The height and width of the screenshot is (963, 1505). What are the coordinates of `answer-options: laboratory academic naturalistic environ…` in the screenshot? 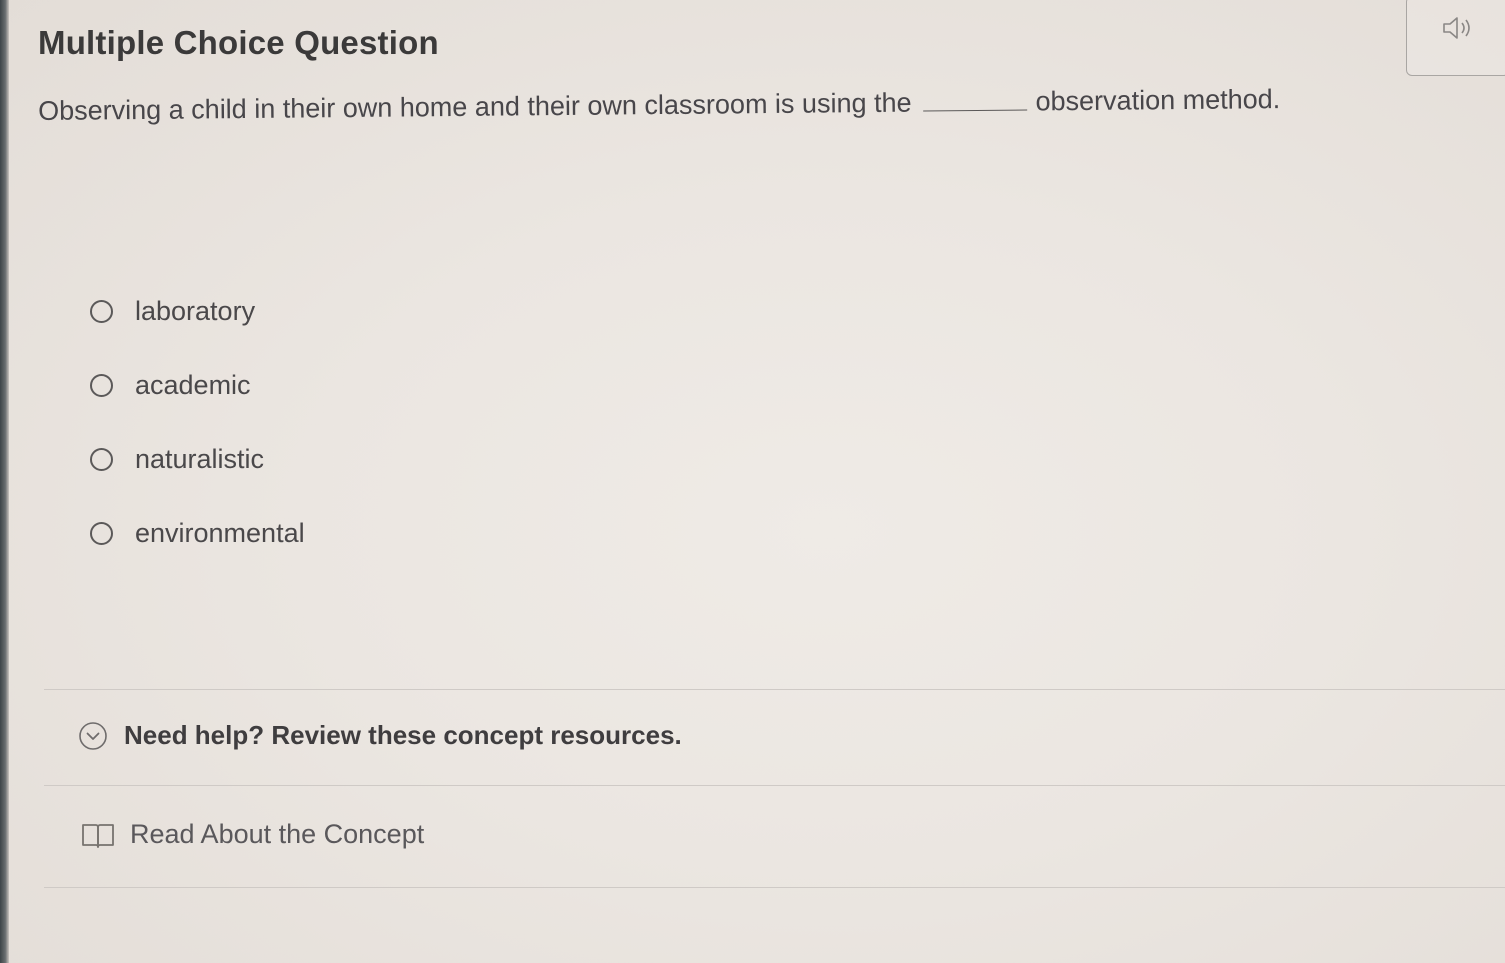 It's located at (197, 444).